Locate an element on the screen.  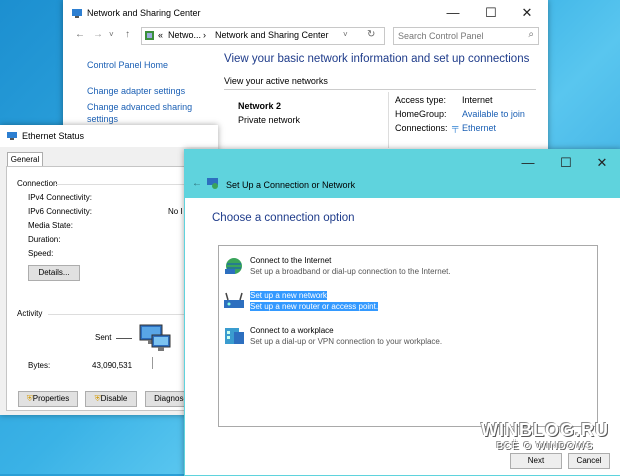
option-new-network-desc: Set up a new router or access point. is located at coordinates (314, 306).